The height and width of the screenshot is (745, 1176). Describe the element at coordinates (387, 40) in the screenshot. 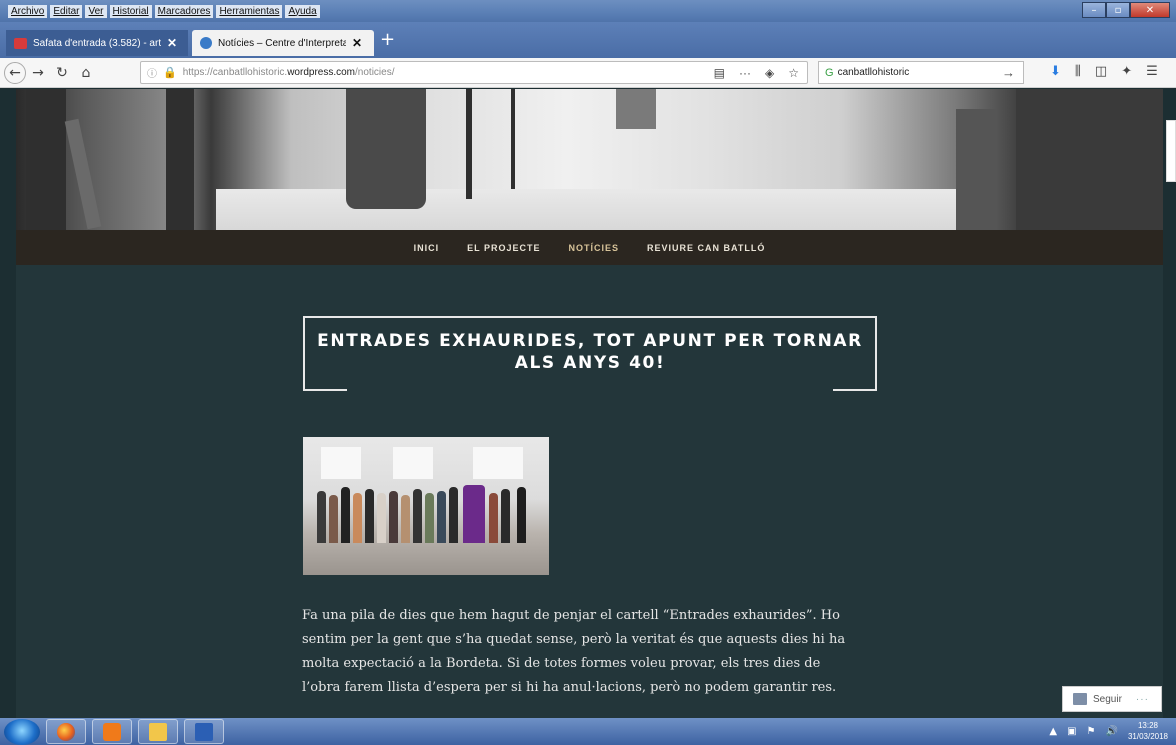

I see `new-tab-button: +` at that location.